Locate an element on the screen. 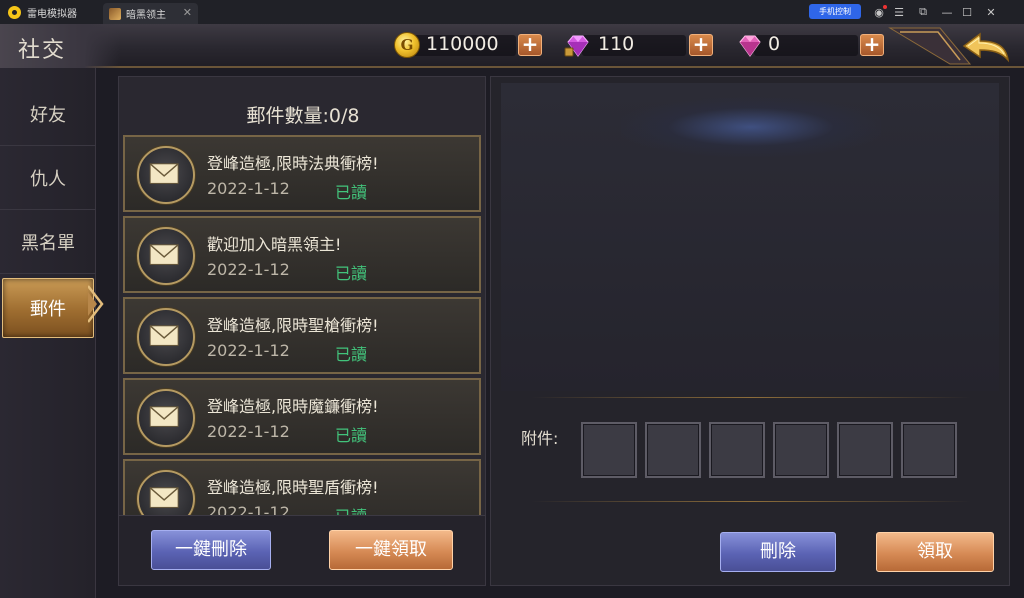 The width and height of the screenshot is (1024, 598). social-sidebar: 好友 仇人 黑名單 郵件 is located at coordinates (48, 333).